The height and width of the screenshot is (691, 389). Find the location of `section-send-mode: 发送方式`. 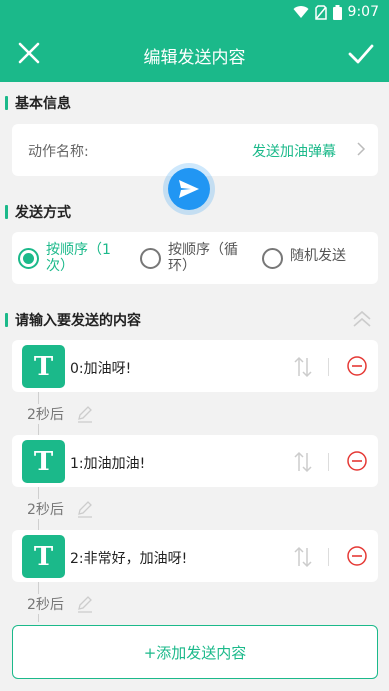

section-send-mode: 发送方式 is located at coordinates (38, 212).